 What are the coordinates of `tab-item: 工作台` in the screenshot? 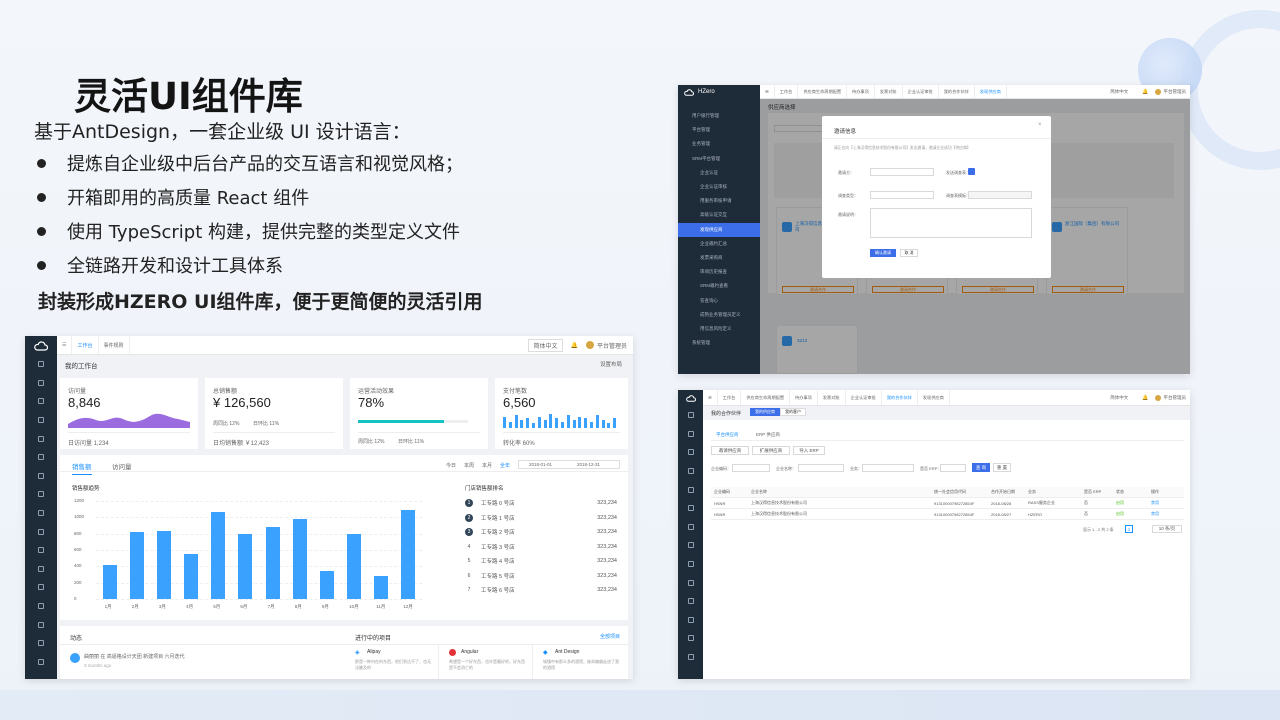 It's located at (787, 91).